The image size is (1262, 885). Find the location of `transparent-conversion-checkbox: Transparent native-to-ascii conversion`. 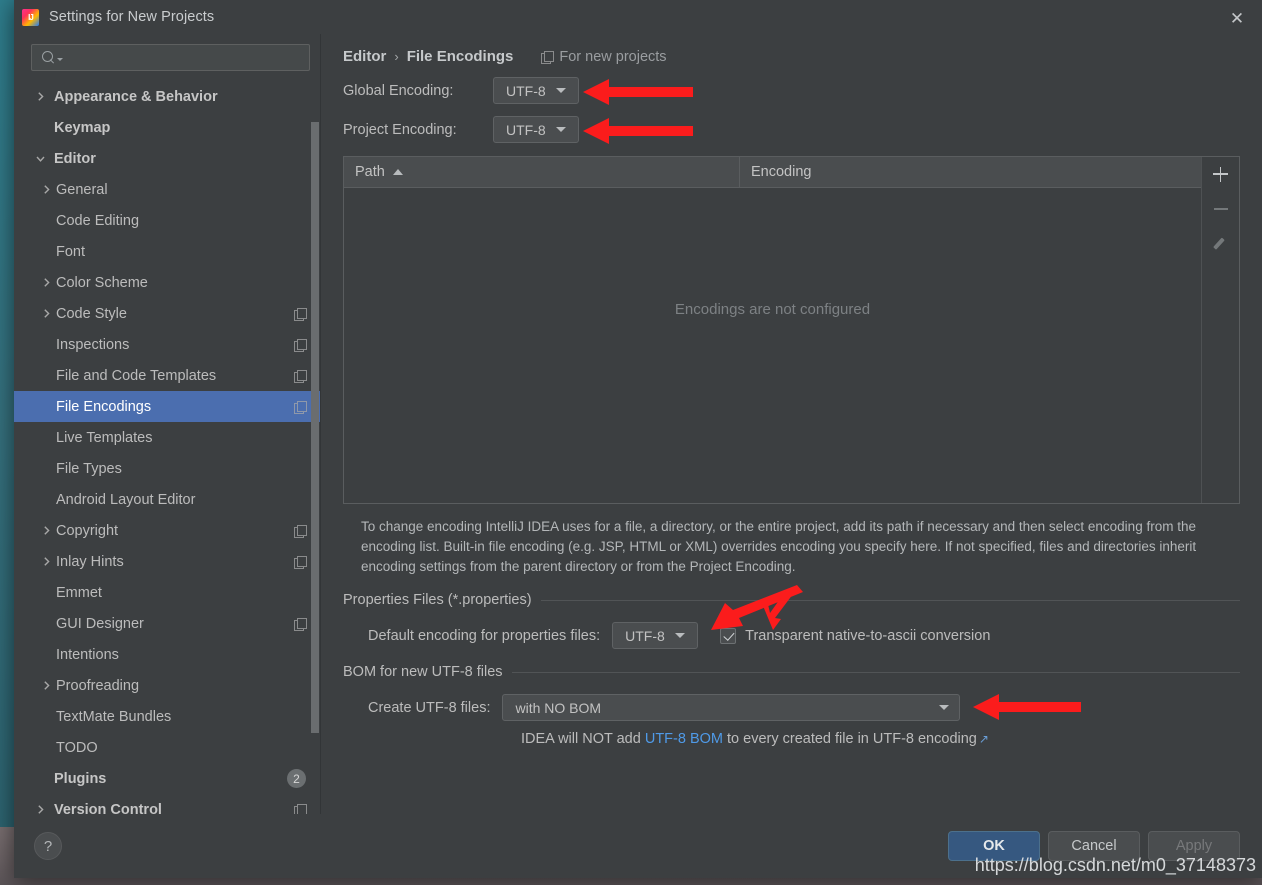

transparent-conversion-checkbox: Transparent native-to-ascii conversion is located at coordinates (855, 635).